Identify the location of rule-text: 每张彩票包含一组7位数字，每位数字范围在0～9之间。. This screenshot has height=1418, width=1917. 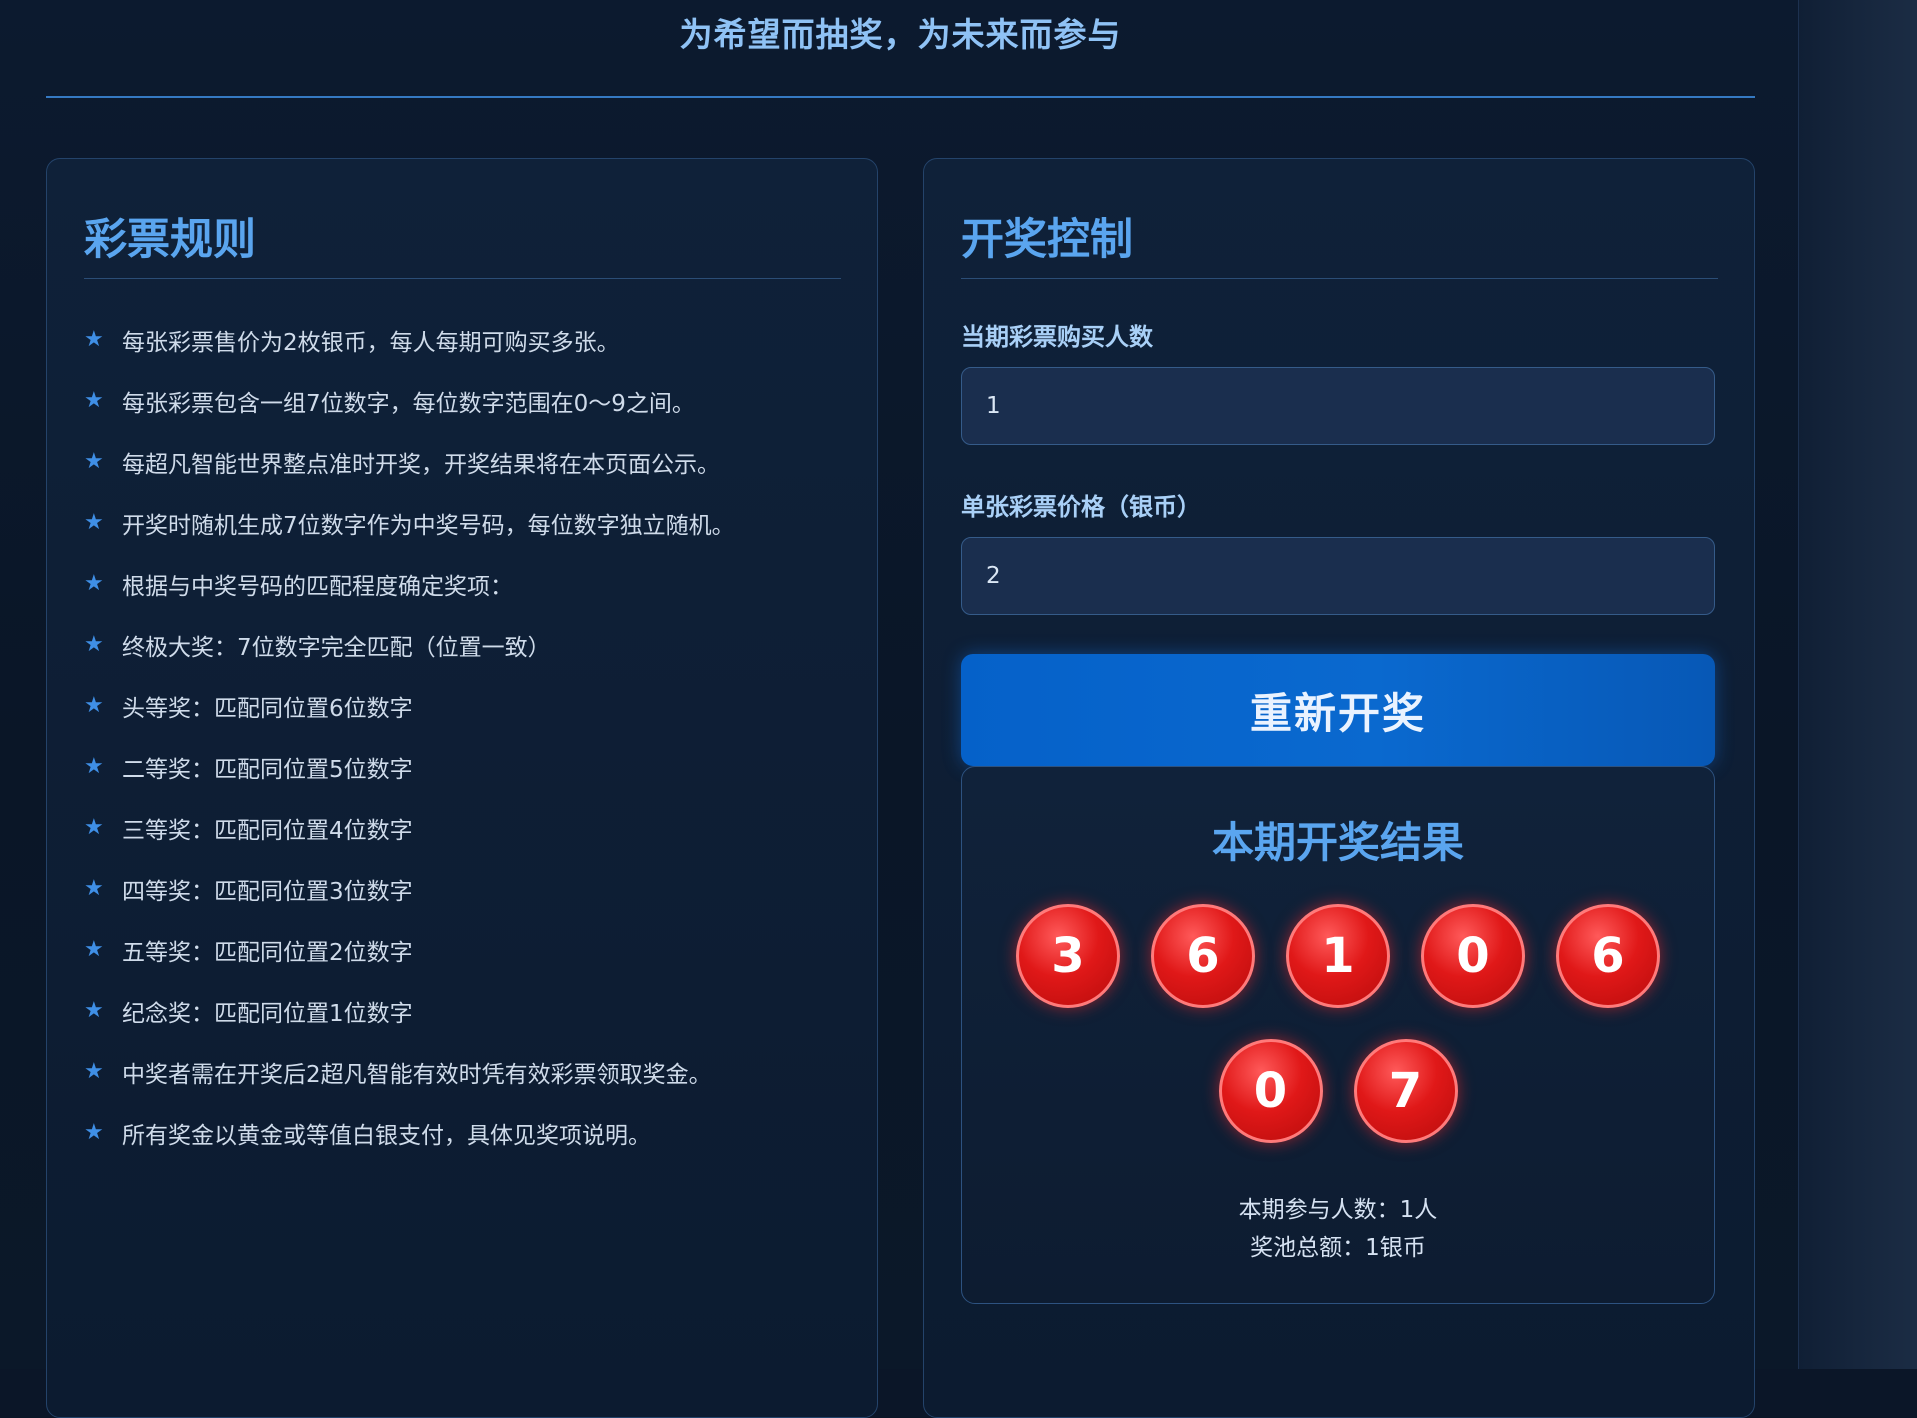
(408, 403).